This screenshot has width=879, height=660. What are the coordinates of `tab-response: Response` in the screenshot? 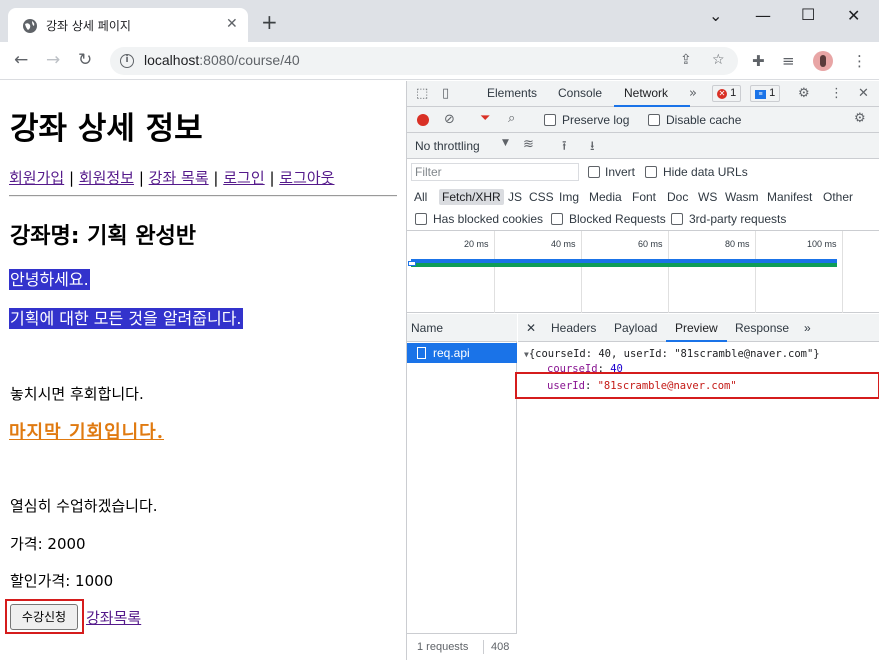 It's located at (762, 328).